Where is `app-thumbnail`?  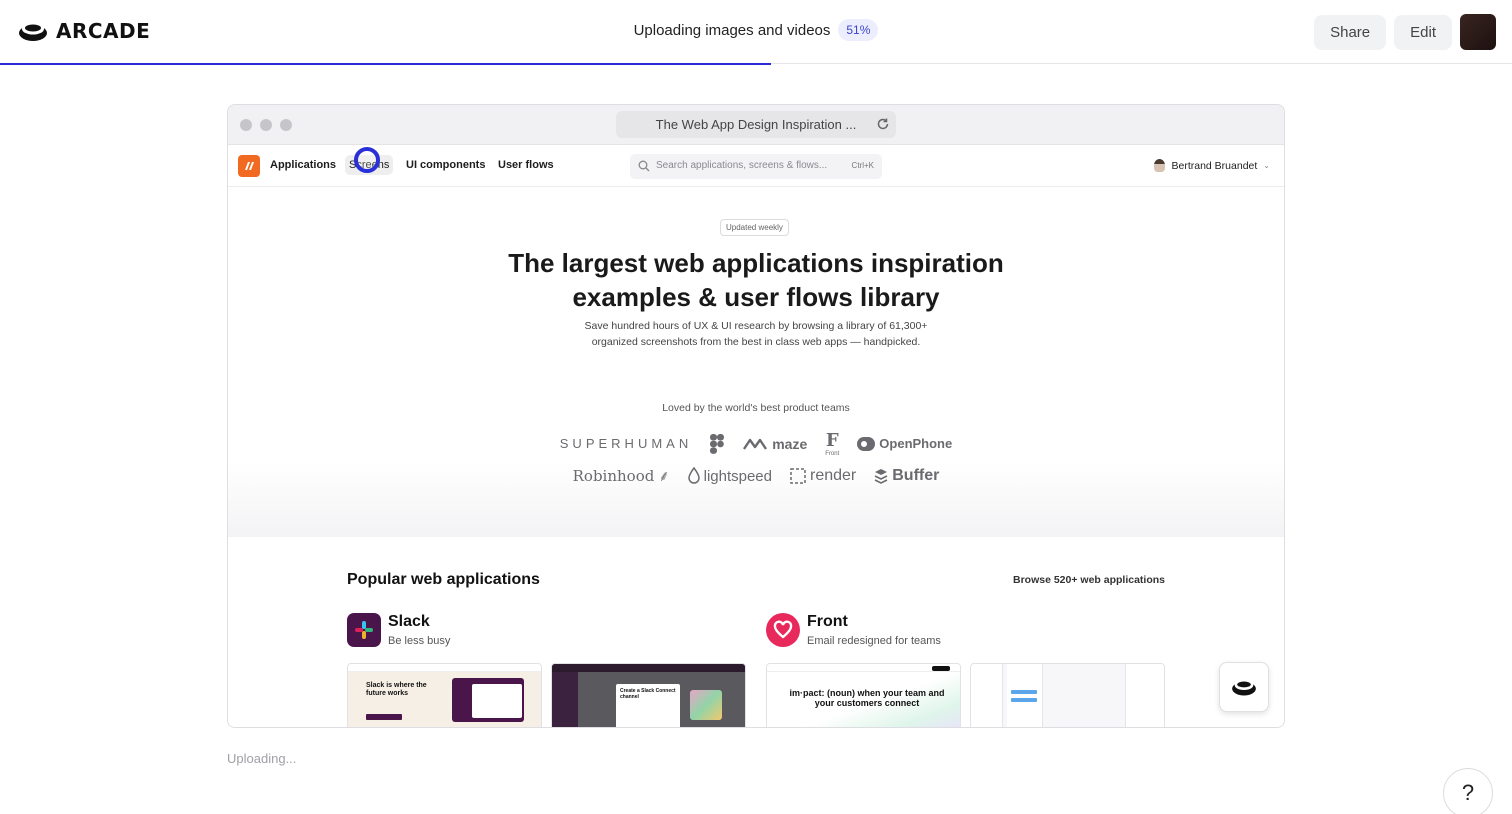 app-thumbnail is located at coordinates (1067, 695).